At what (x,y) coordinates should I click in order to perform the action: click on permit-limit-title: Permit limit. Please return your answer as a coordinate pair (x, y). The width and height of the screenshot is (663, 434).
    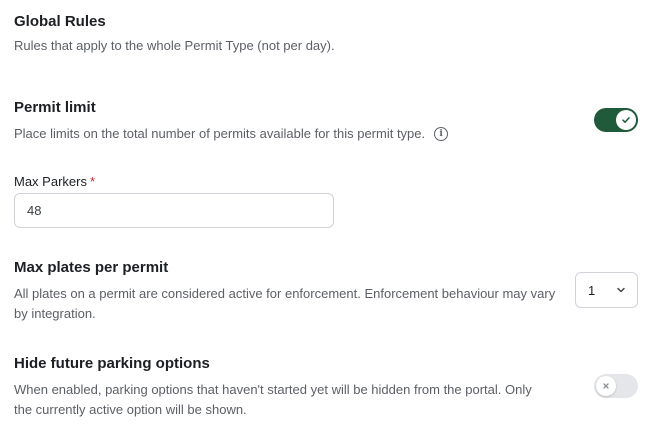
    Looking at the image, I should click on (55, 107).